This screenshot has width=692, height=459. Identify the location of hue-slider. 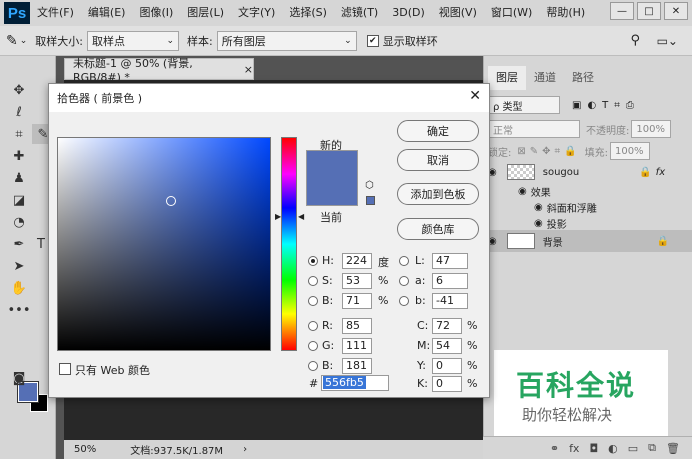
(289, 244).